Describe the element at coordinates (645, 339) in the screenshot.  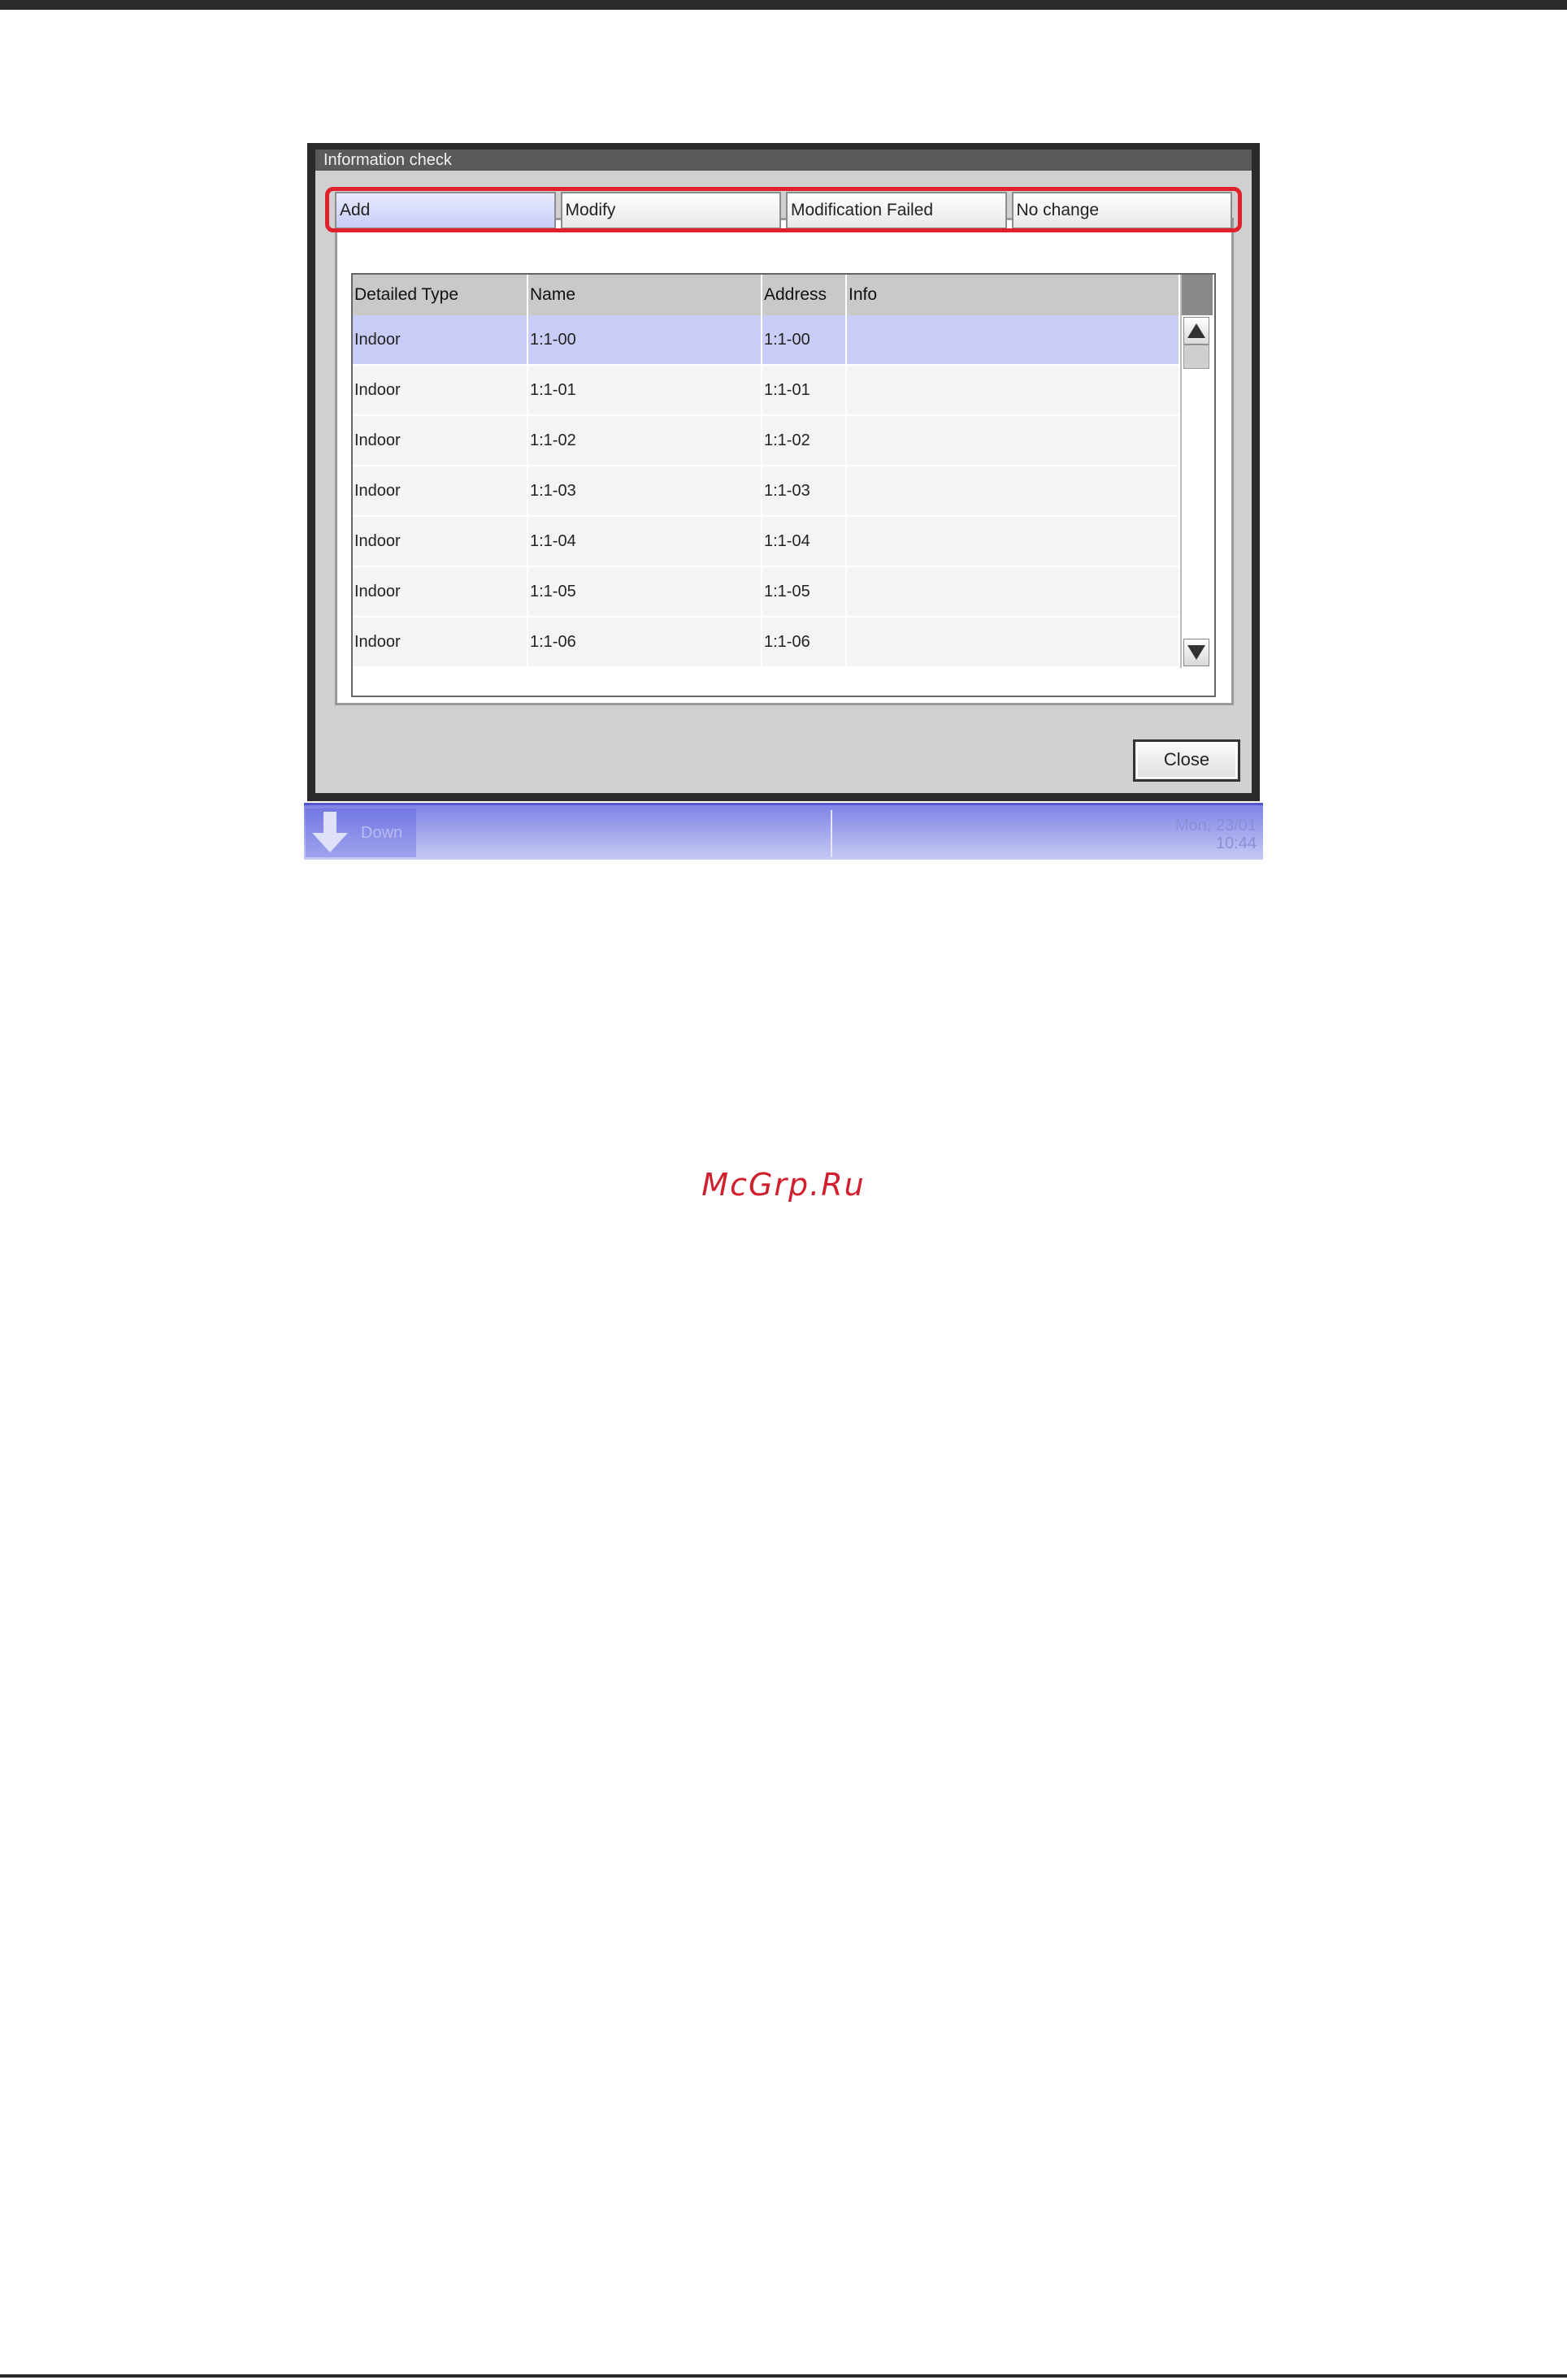
I see `cell-name: 1:1-00` at that location.